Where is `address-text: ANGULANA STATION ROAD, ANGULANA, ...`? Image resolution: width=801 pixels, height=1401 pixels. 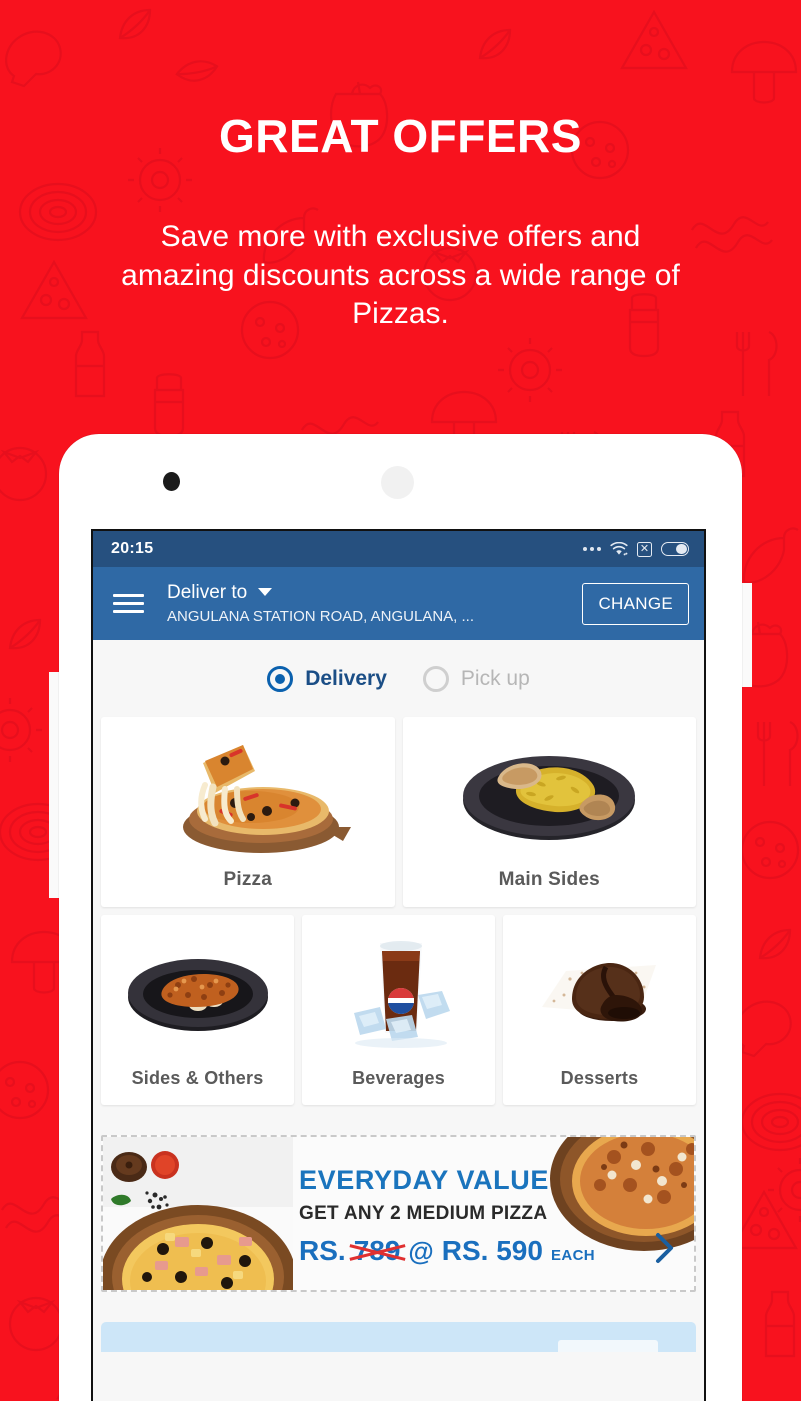
address-text: ANGULANA STATION ROAD, ANGULANA, ... is located at coordinates (321, 616).